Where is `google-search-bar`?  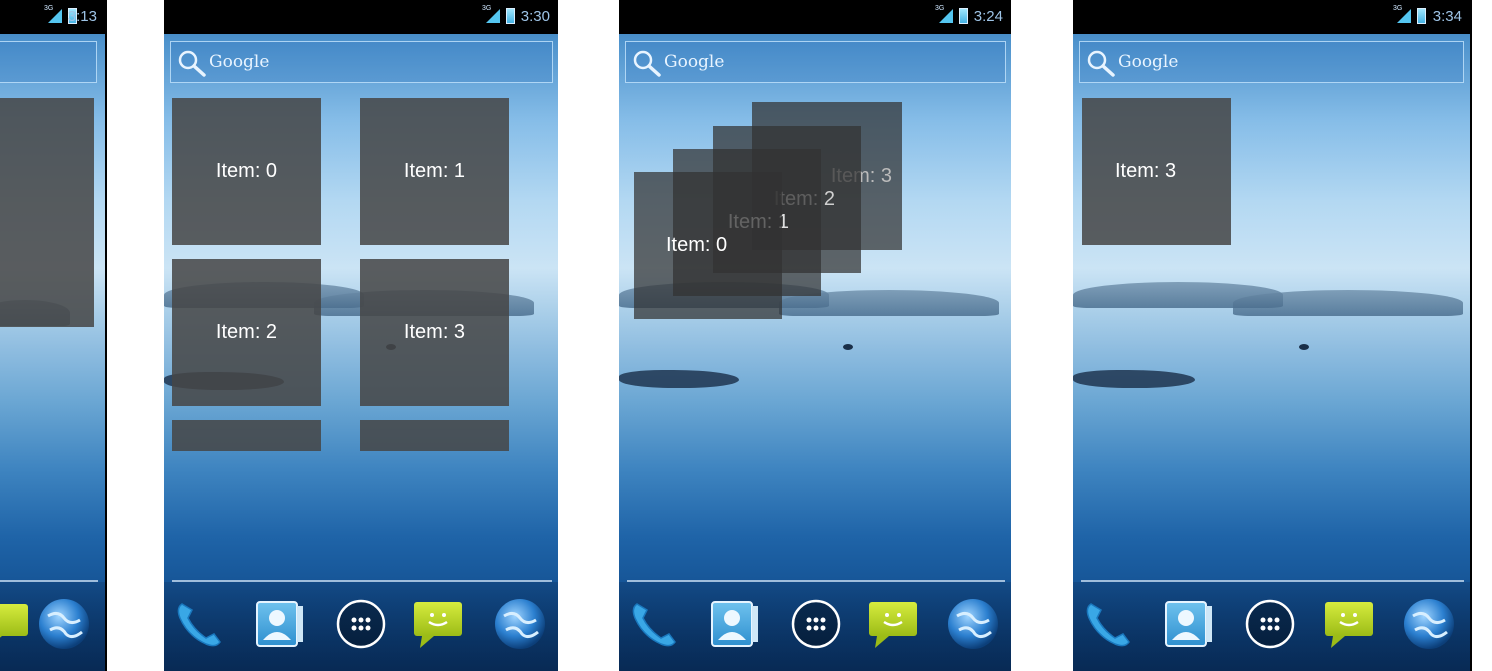
google-search-bar is located at coordinates (48, 62).